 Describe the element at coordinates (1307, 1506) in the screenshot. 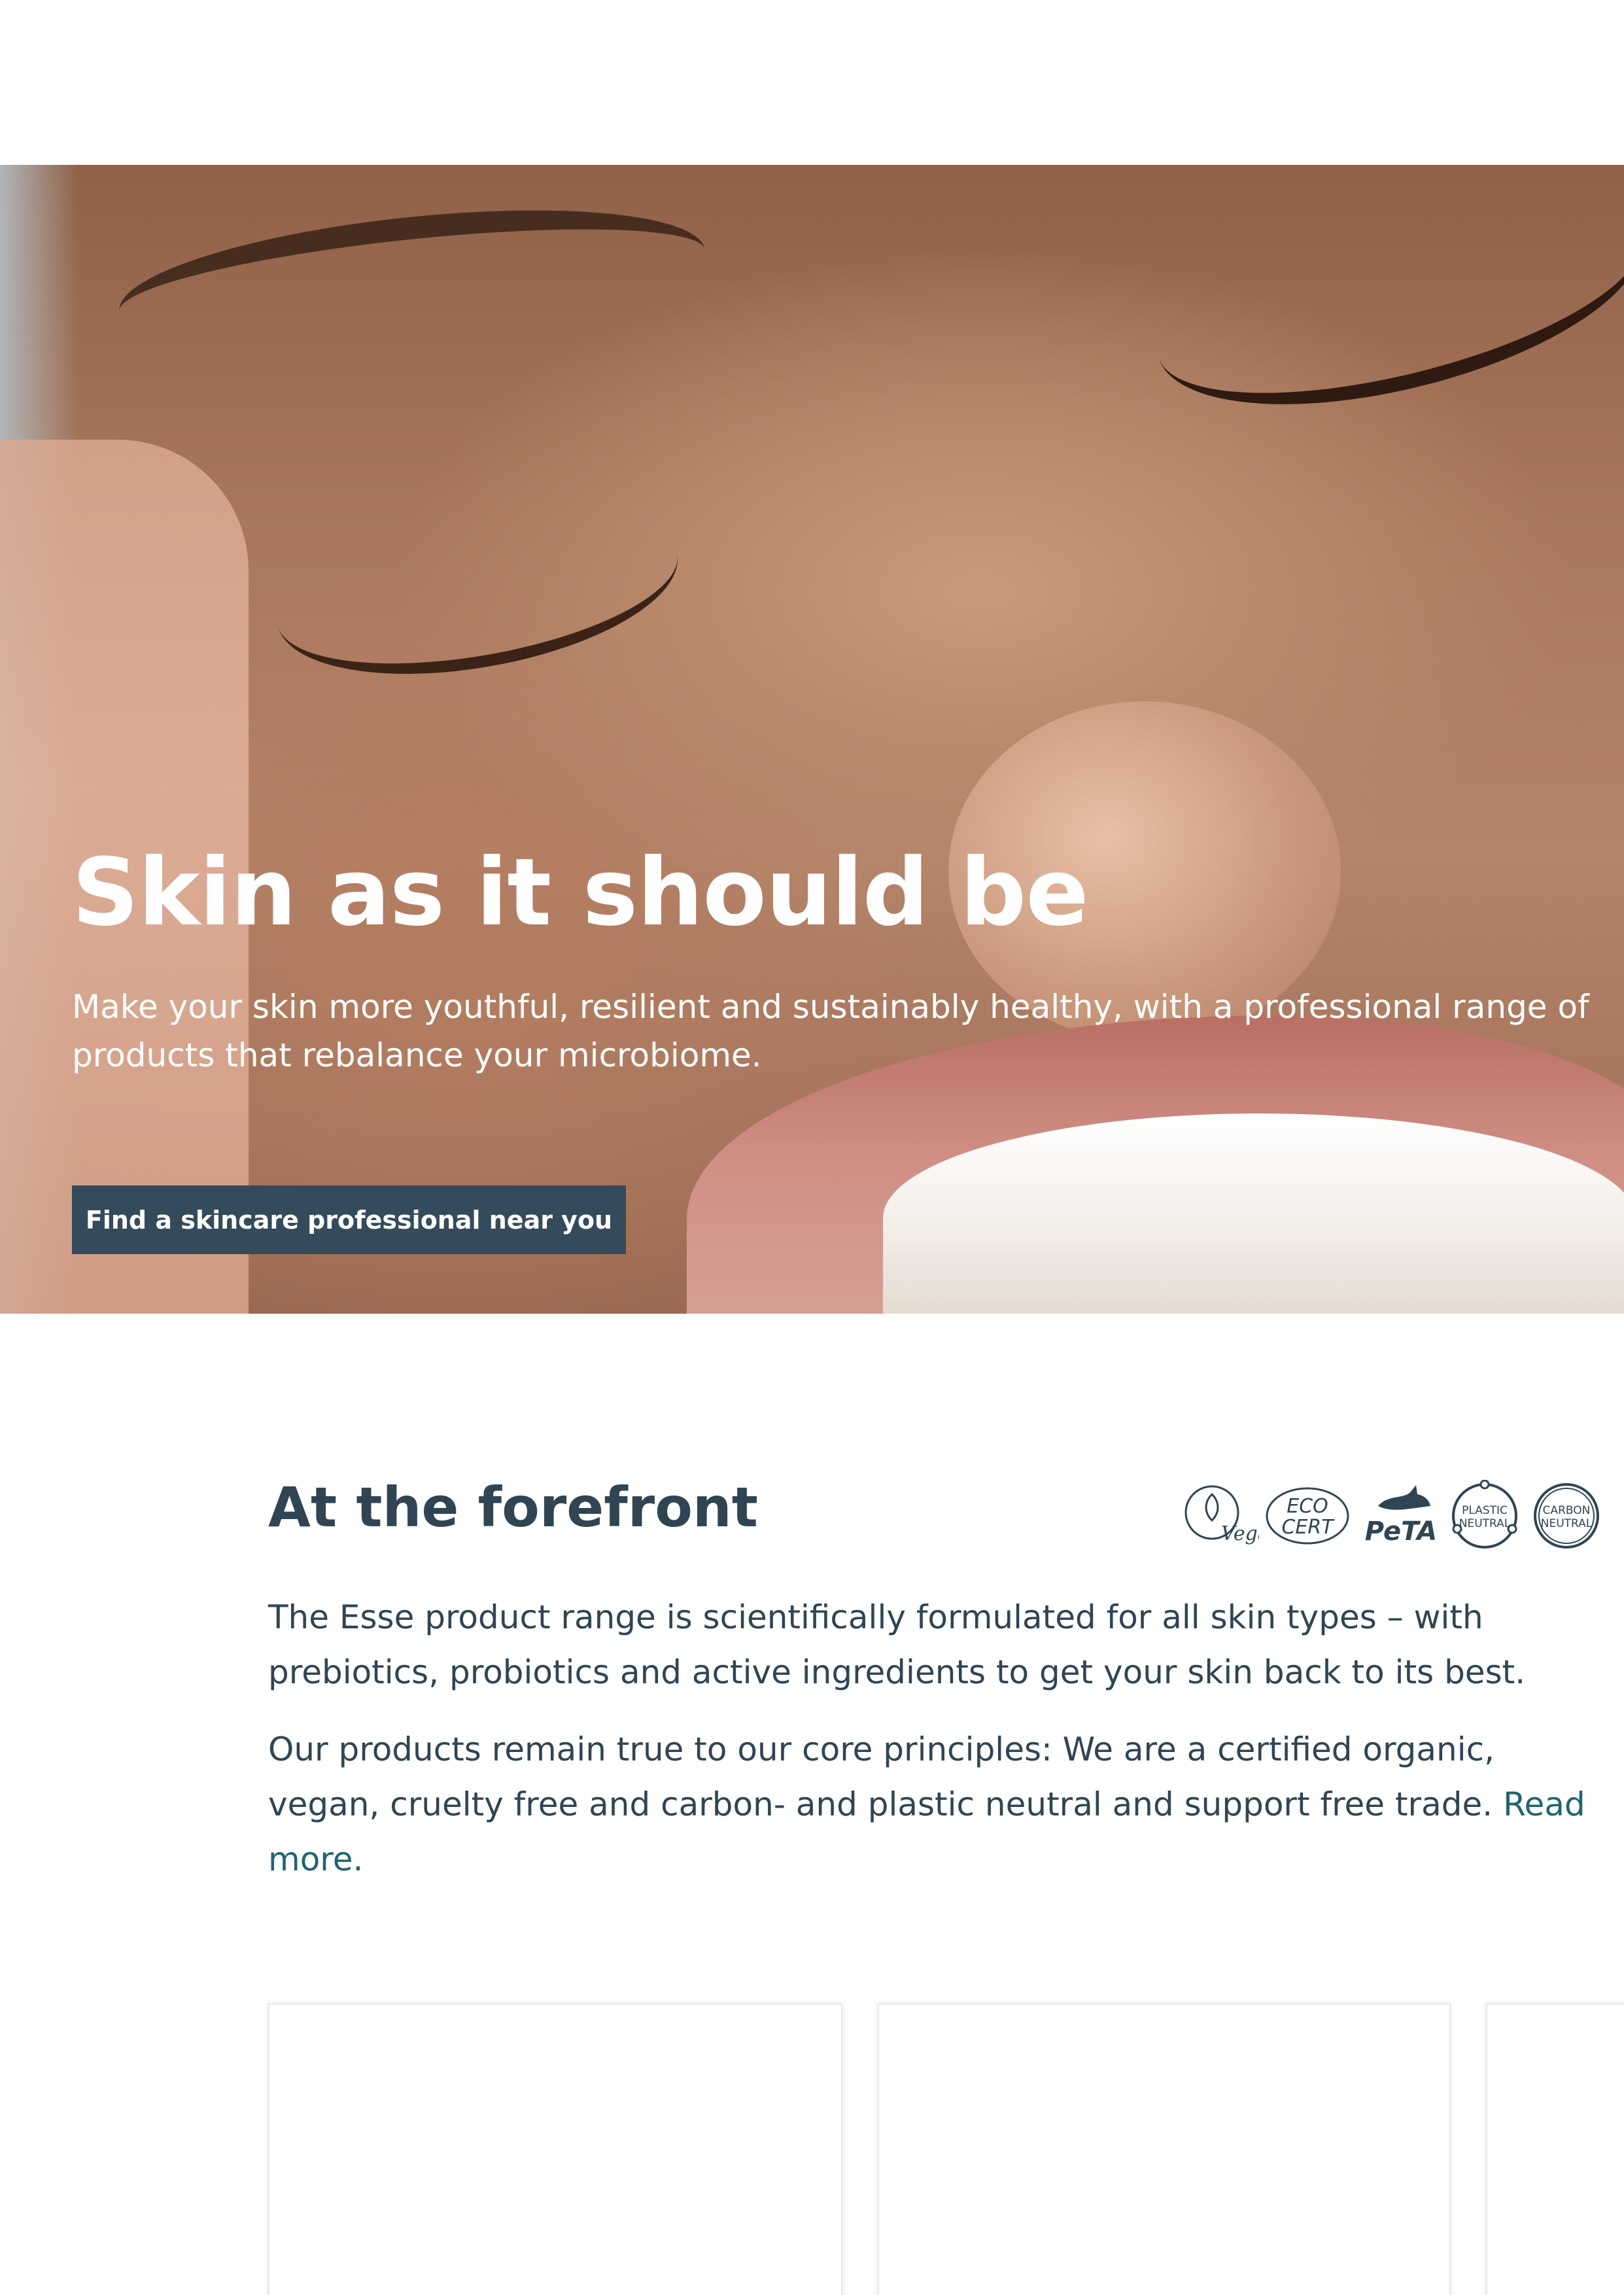

I see `ecocert-line-1: ECO` at that location.